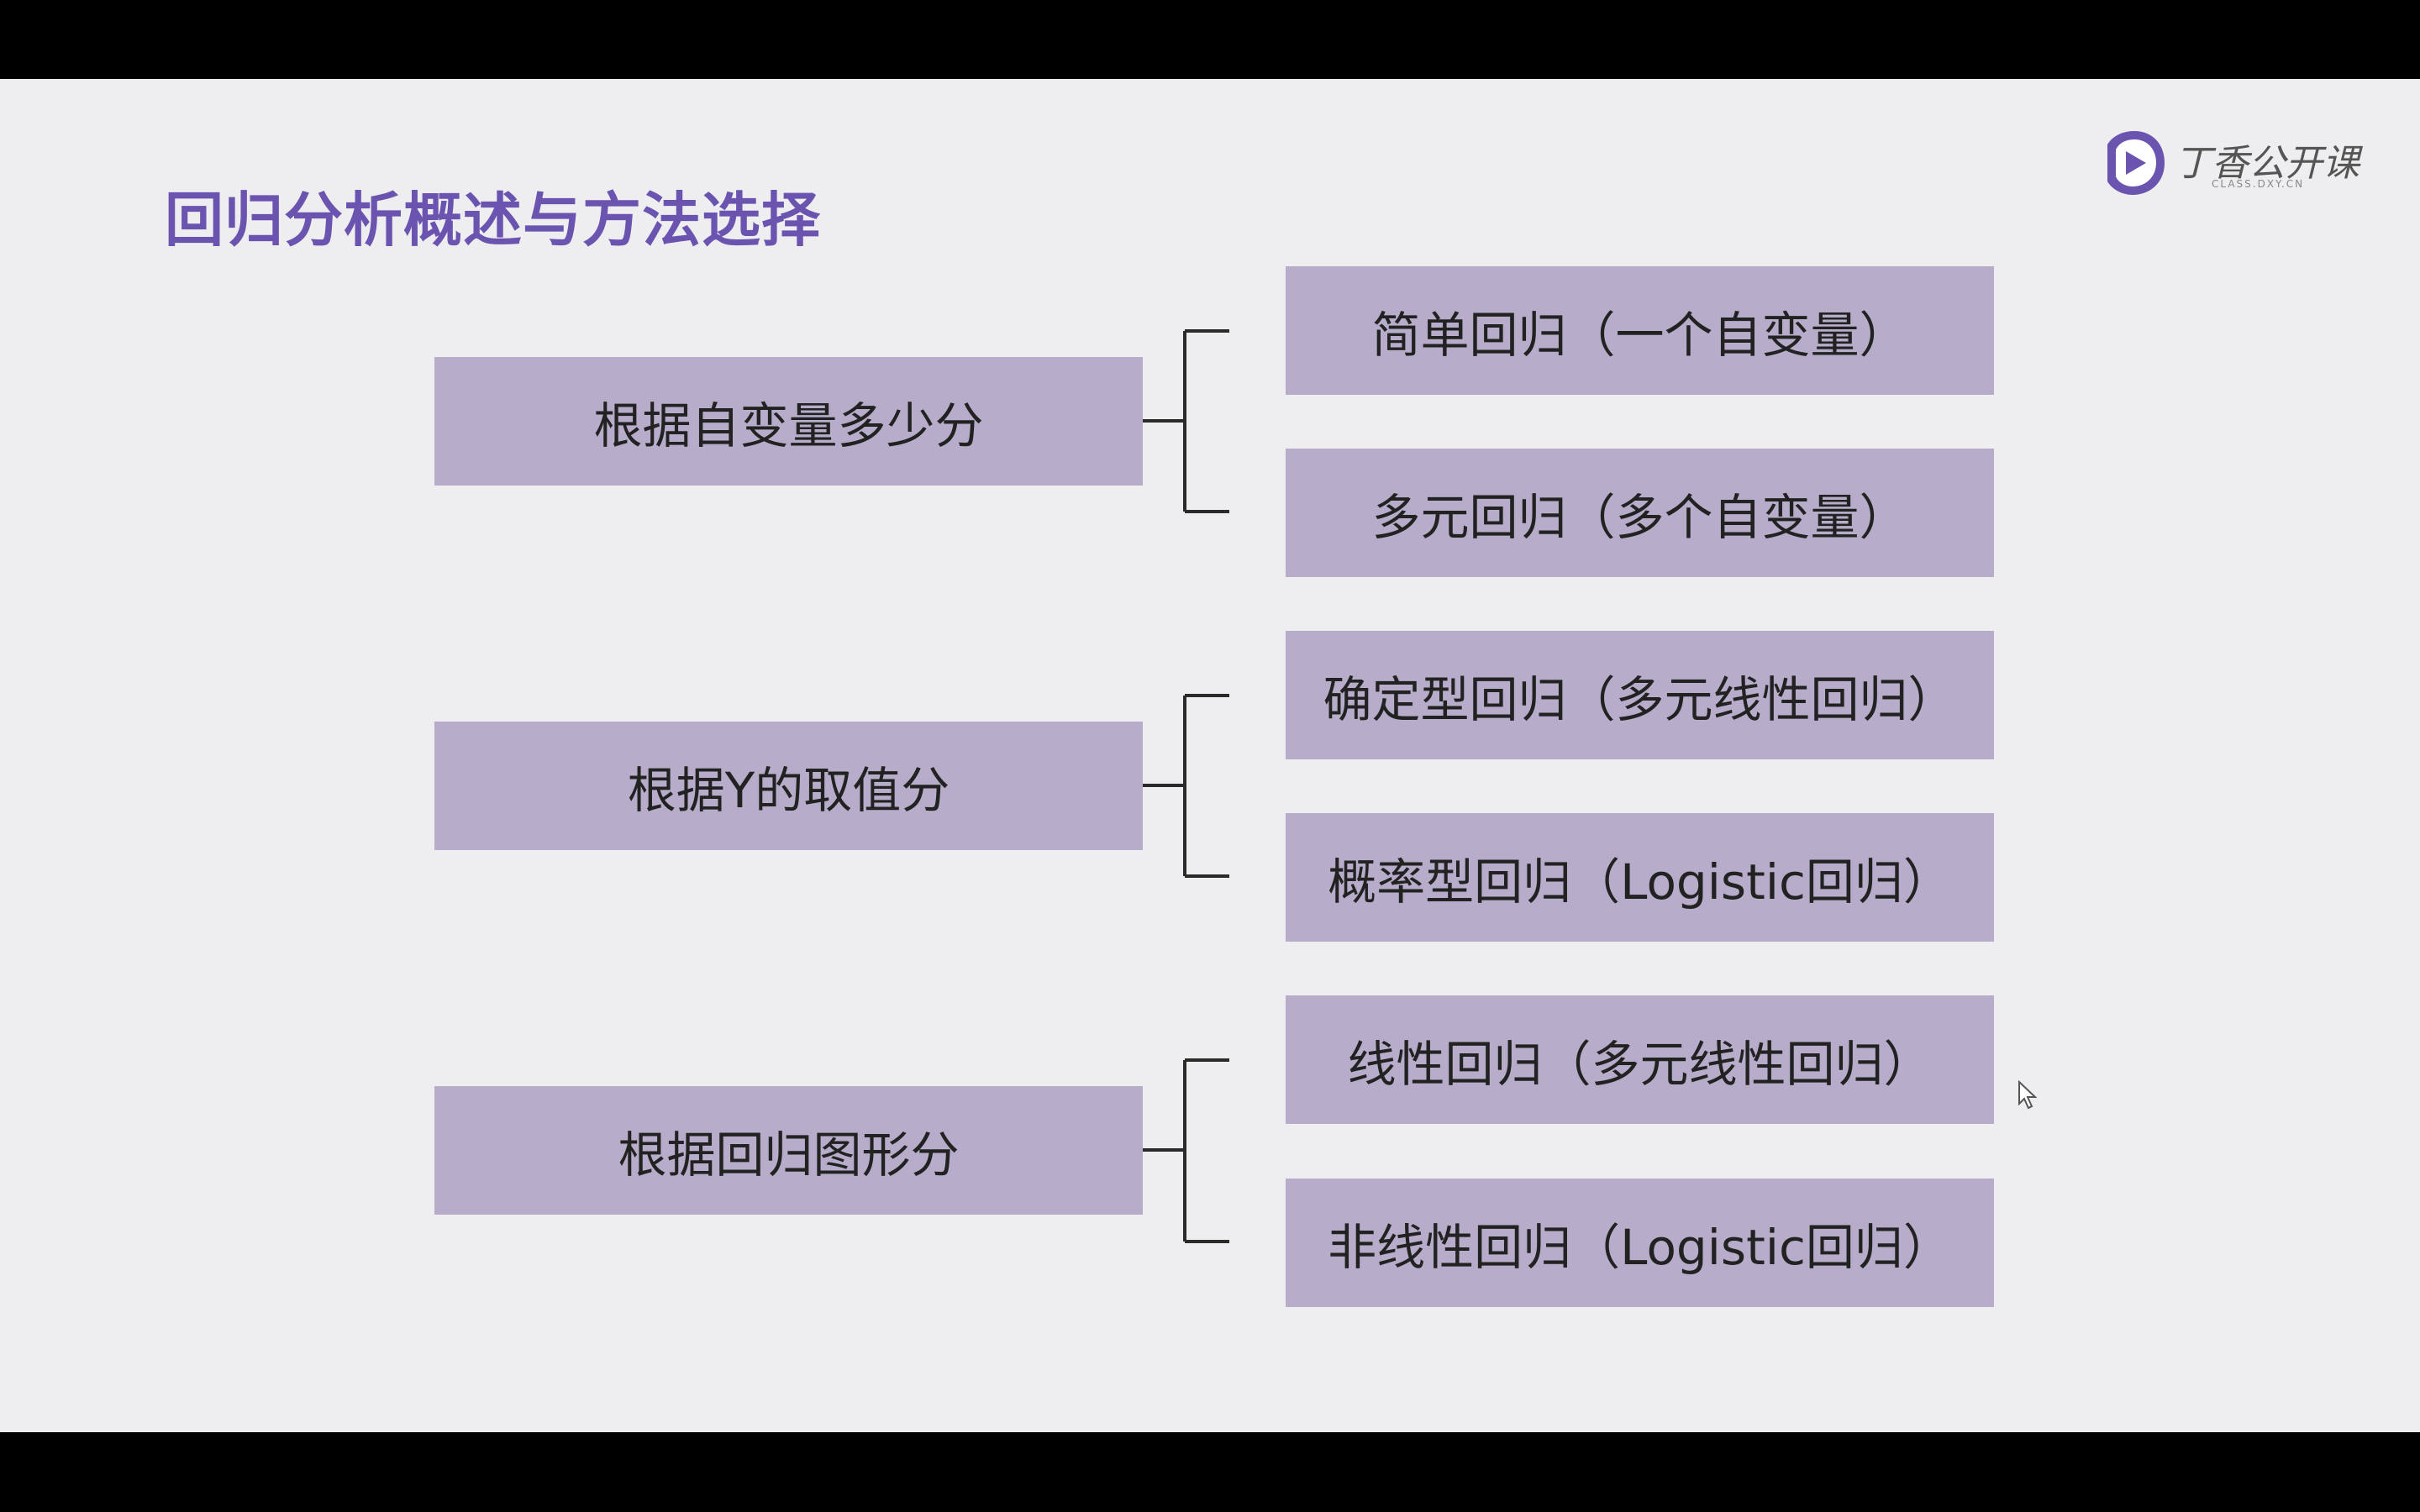 The width and height of the screenshot is (2420, 1512). I want to click on bracket-connectors, so click(1186, 786).